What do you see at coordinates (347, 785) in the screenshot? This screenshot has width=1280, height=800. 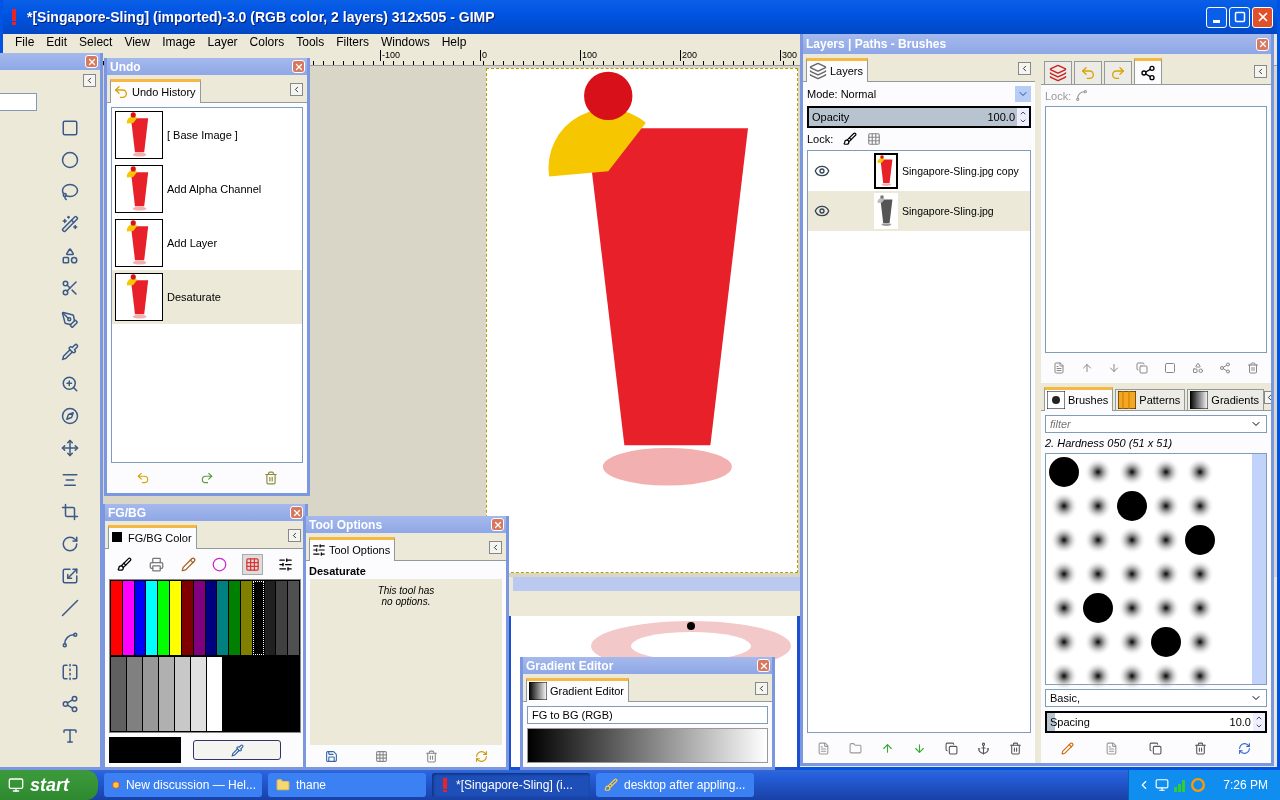 I see `taskbar-button: thane` at bounding box center [347, 785].